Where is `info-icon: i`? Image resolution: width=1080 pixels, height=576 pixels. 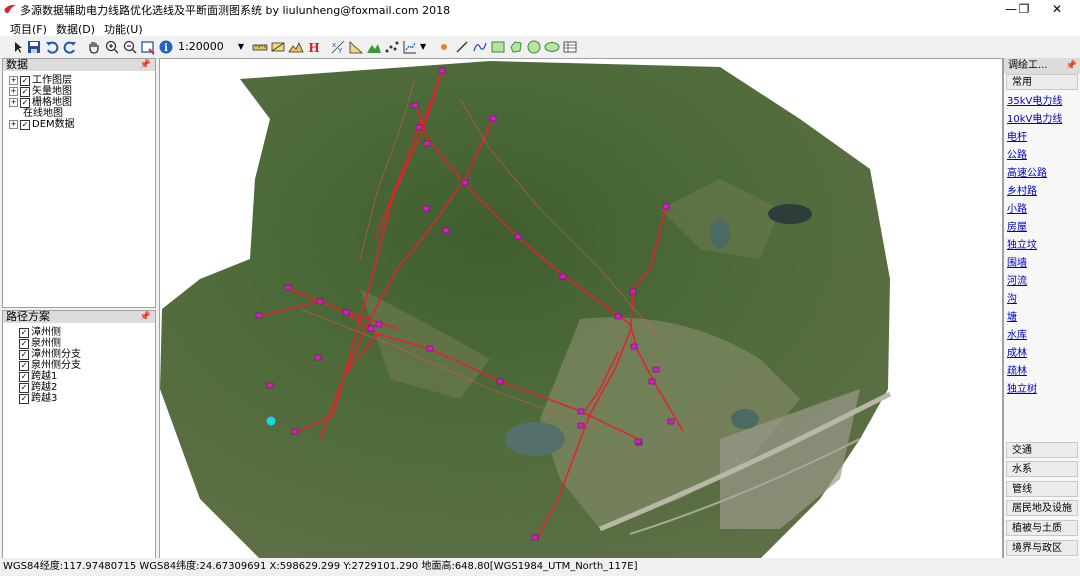 info-icon: i is located at coordinates (166, 47).